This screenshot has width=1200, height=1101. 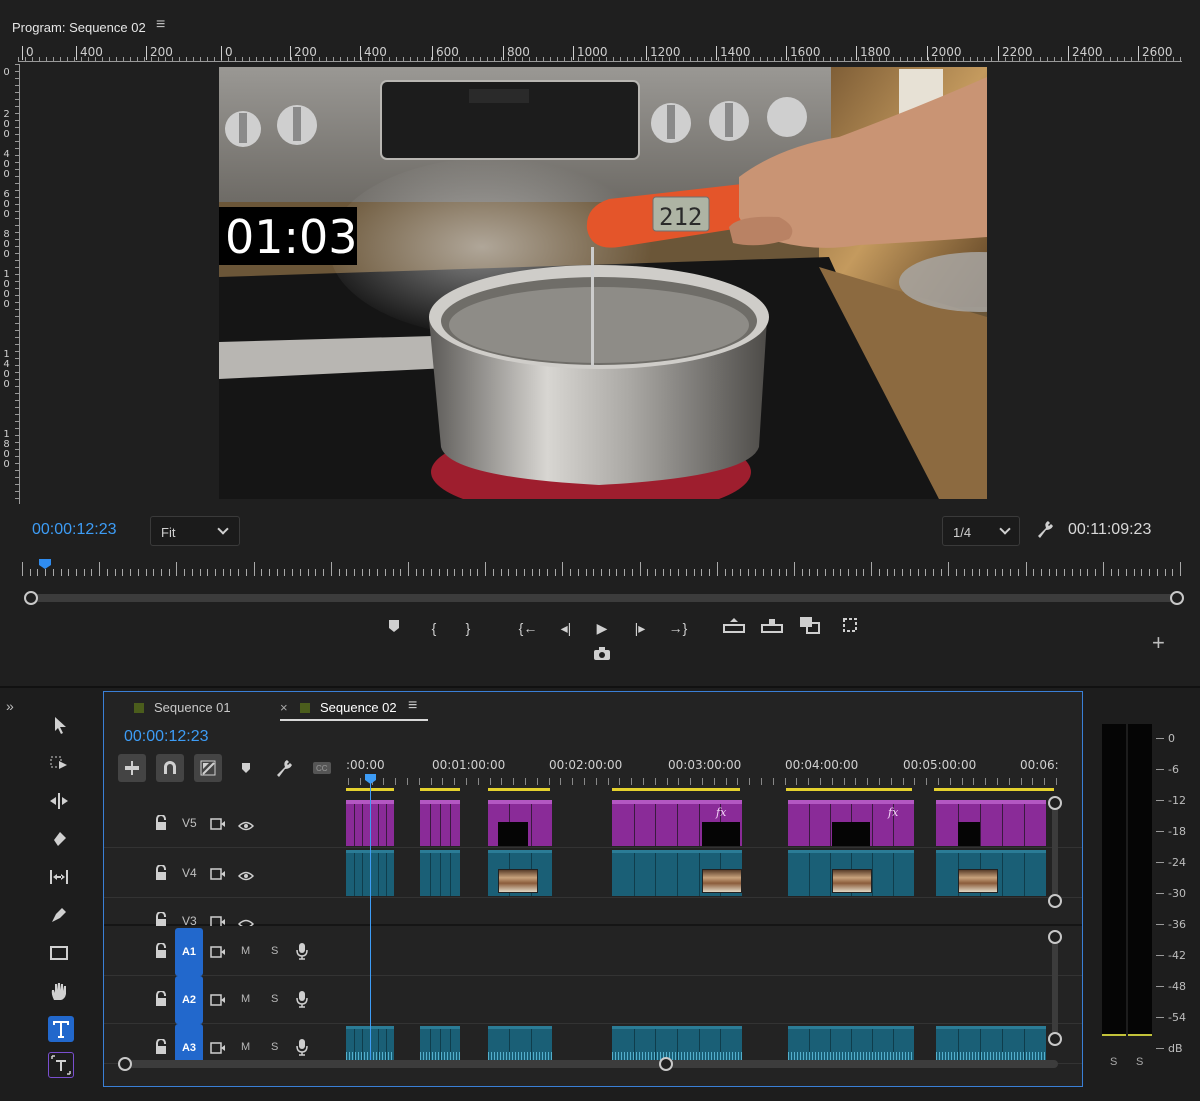 What do you see at coordinates (31, 598) in the screenshot?
I see `zoom-scrollbar-left-handle` at bounding box center [31, 598].